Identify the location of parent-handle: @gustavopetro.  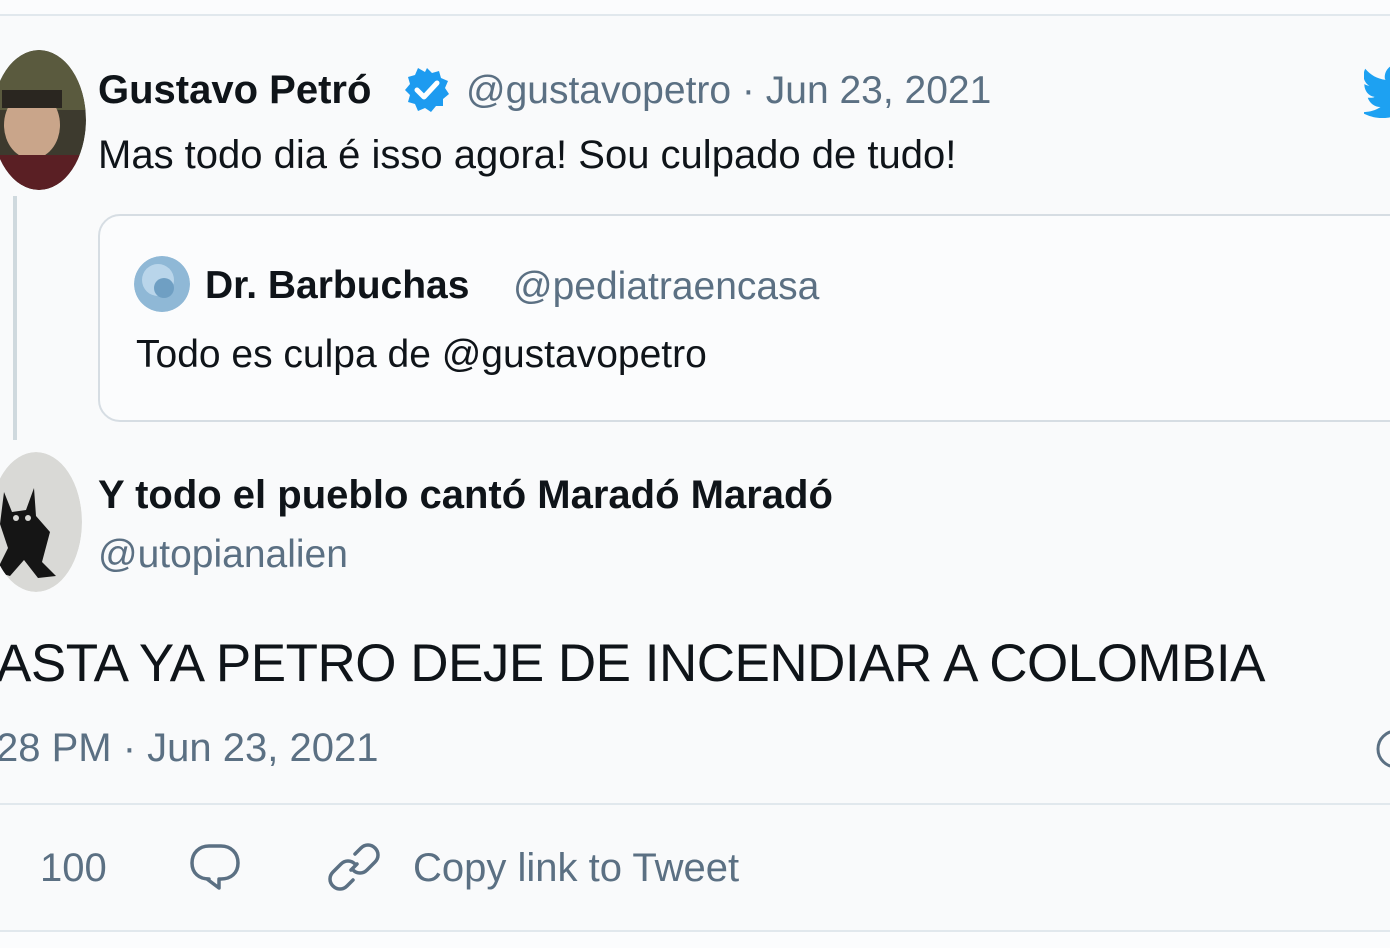
(598, 90).